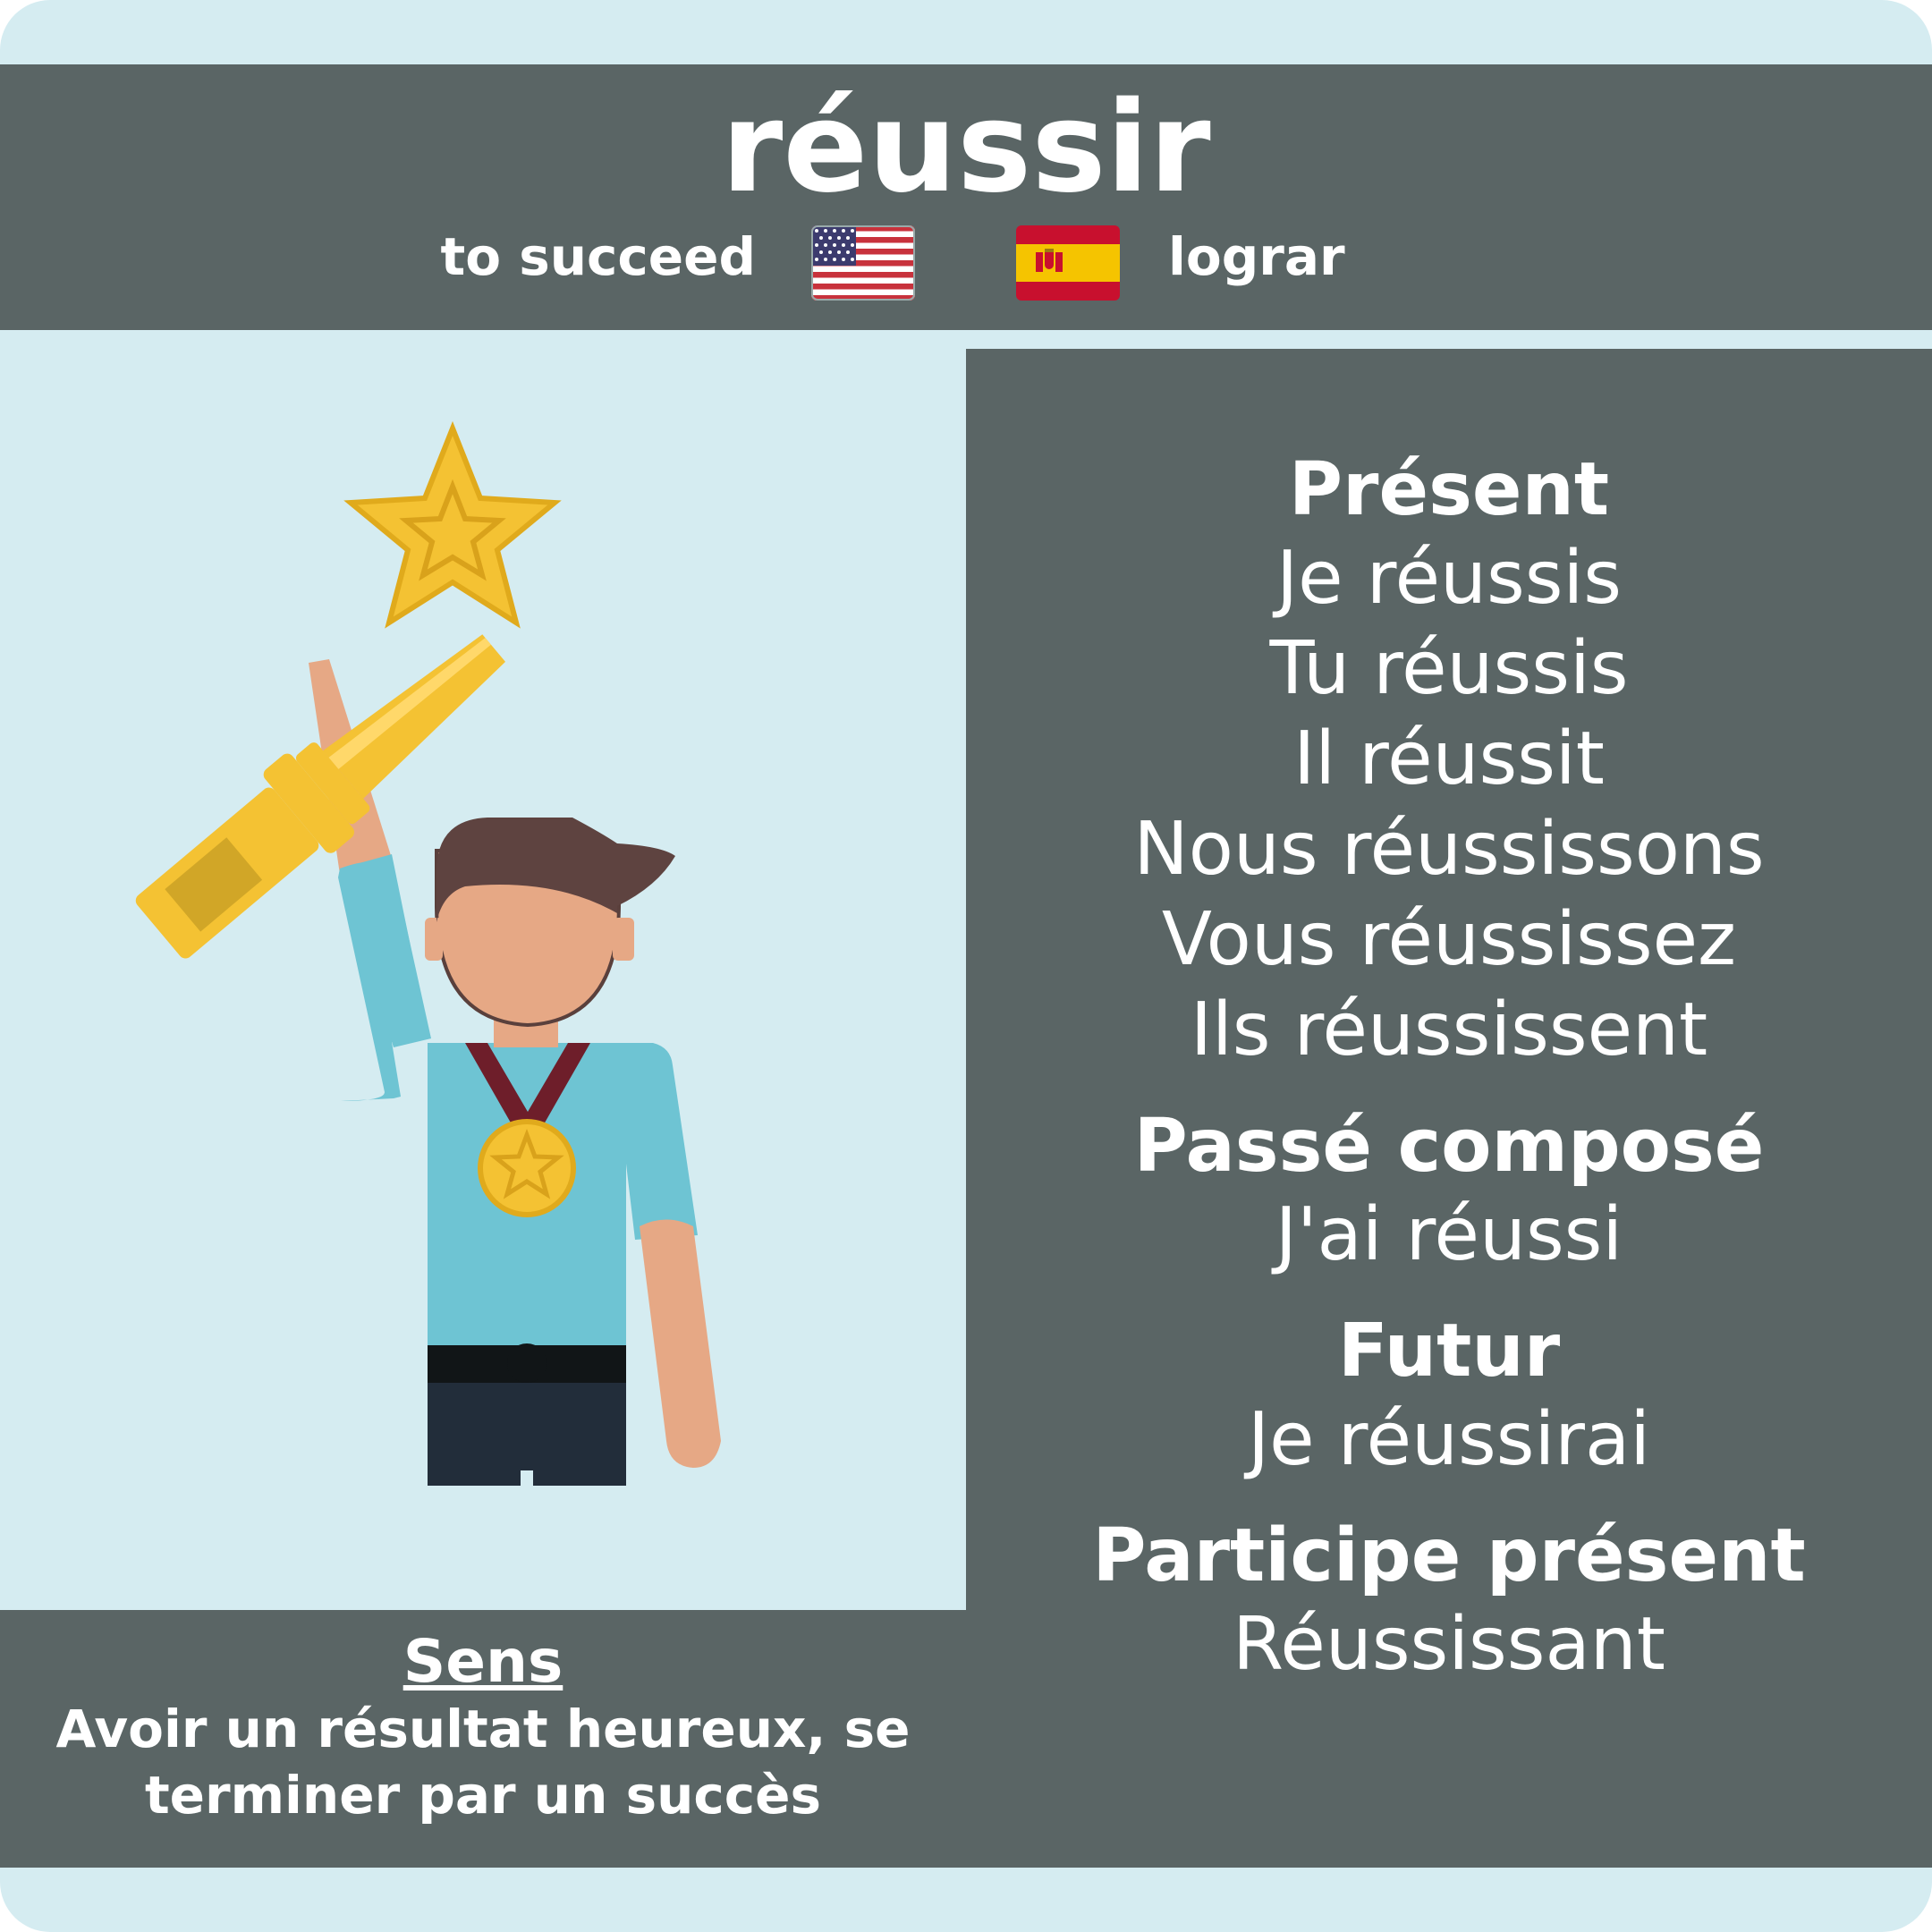 The width and height of the screenshot is (1932, 1932). What do you see at coordinates (1449, 1029) in the screenshot?
I see `present-ils: Ils réussissent` at bounding box center [1449, 1029].